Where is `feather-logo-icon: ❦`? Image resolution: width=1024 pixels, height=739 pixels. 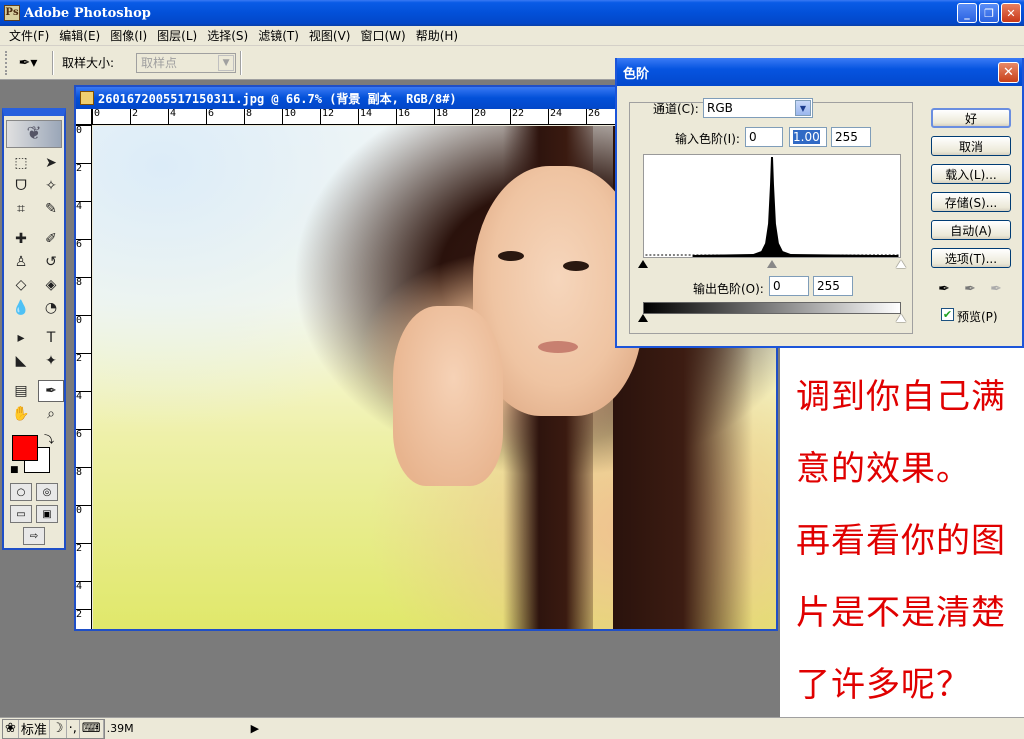 feather-logo-icon: ❦ is located at coordinates (34, 134).